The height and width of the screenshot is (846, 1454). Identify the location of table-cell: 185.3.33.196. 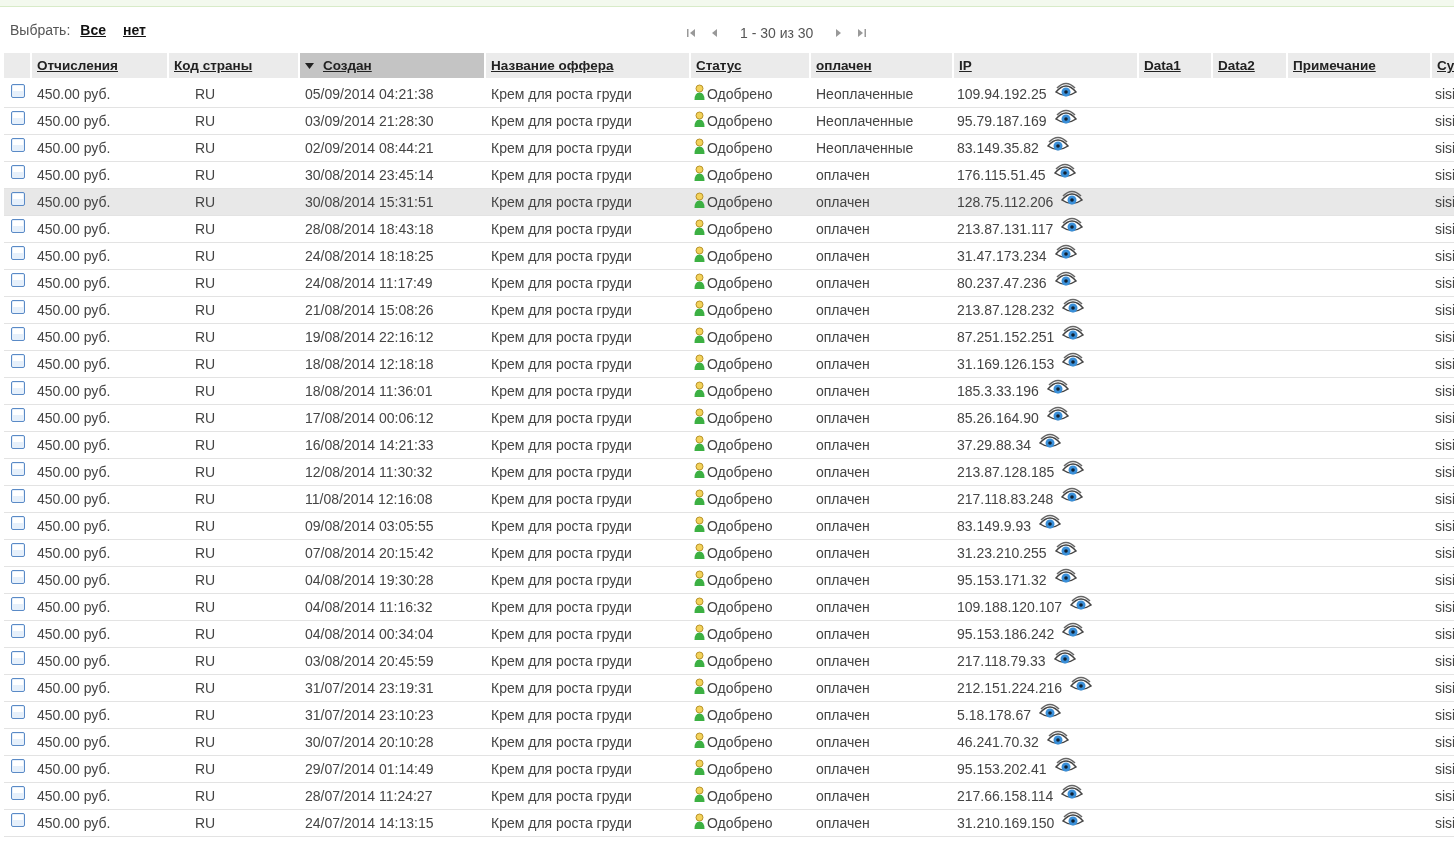
(998, 391).